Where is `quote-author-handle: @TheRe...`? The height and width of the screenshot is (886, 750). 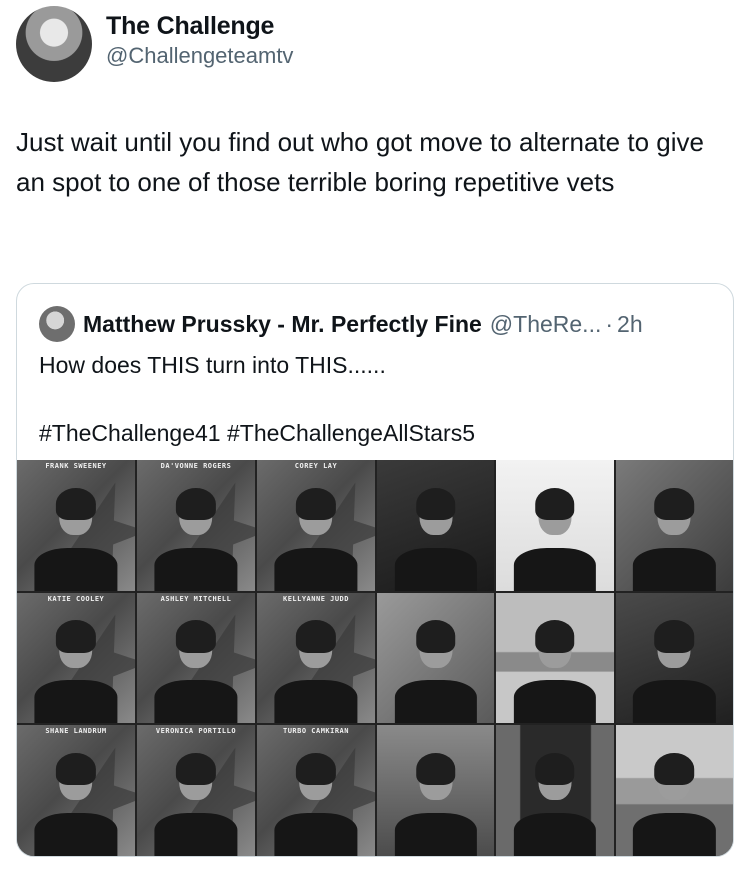 quote-author-handle: @TheRe... is located at coordinates (546, 324).